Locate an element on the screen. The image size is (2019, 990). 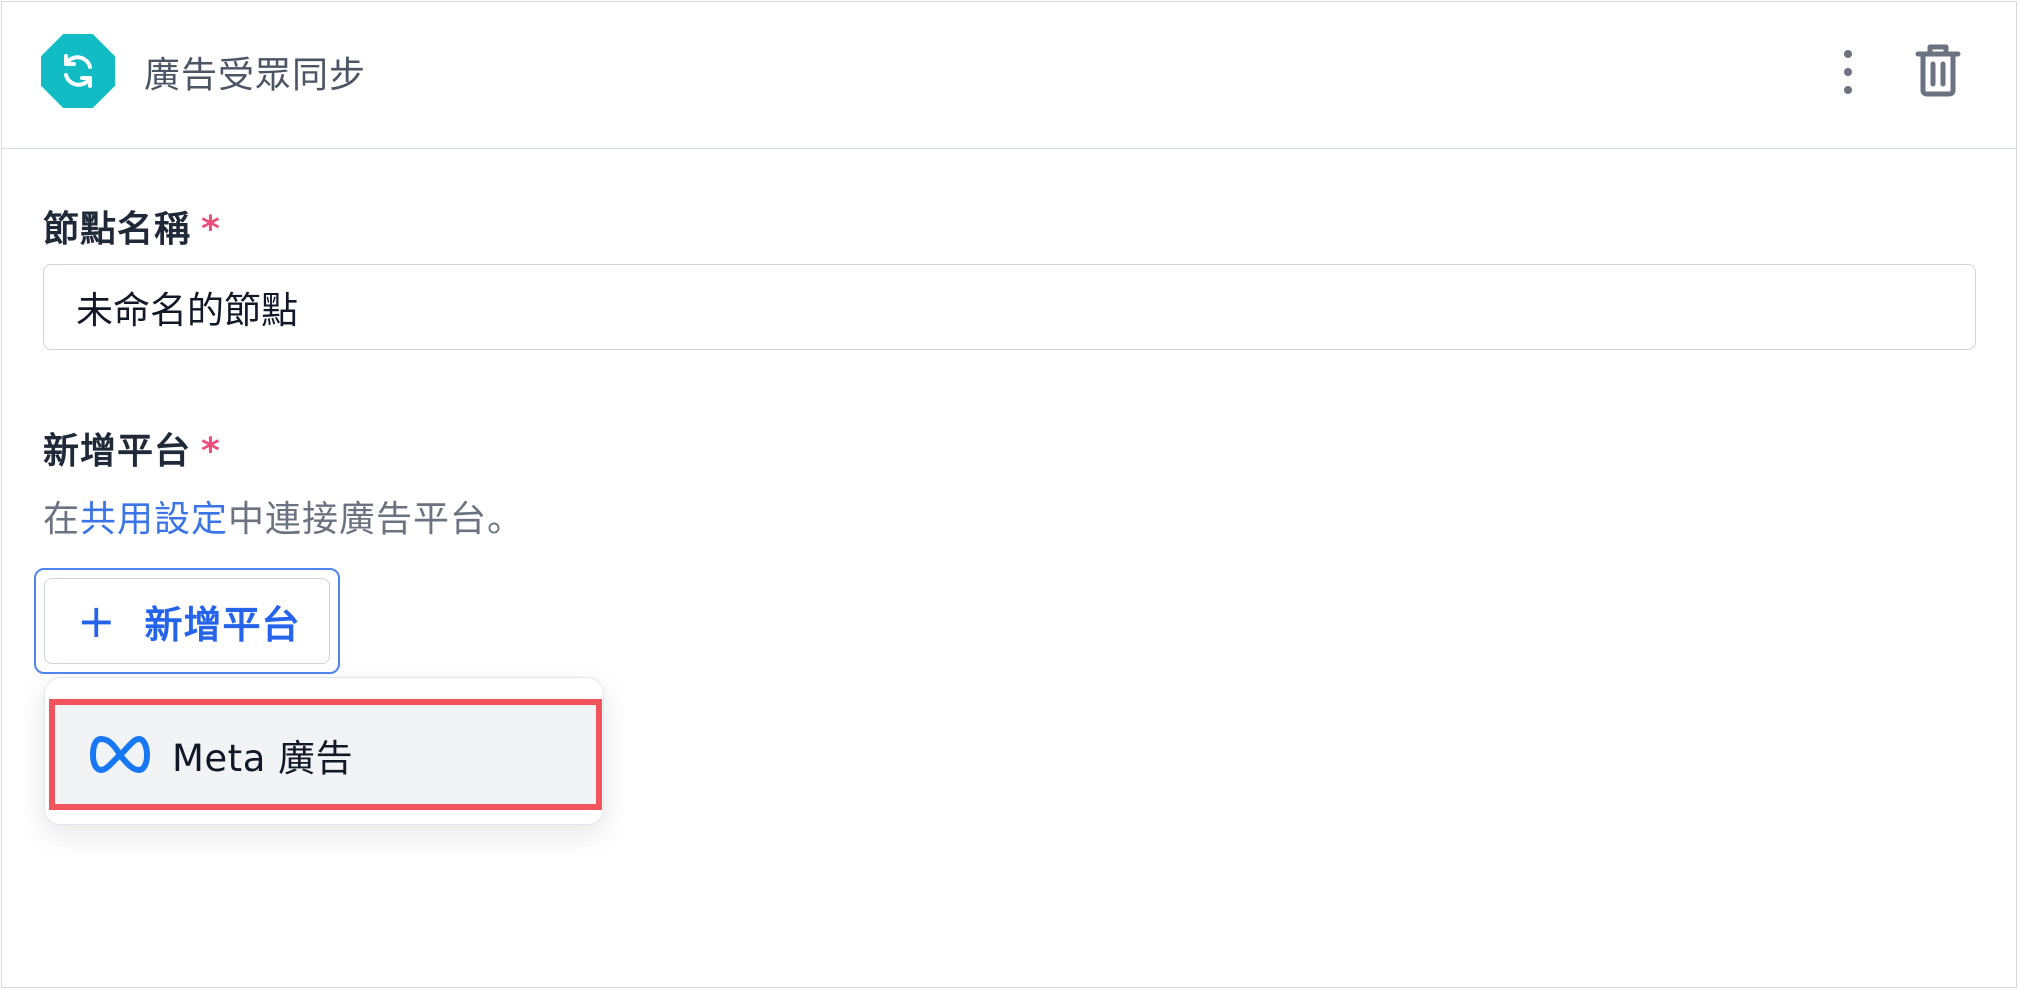
panel-header: 廣告受眾同步 is located at coordinates (1009, 75).